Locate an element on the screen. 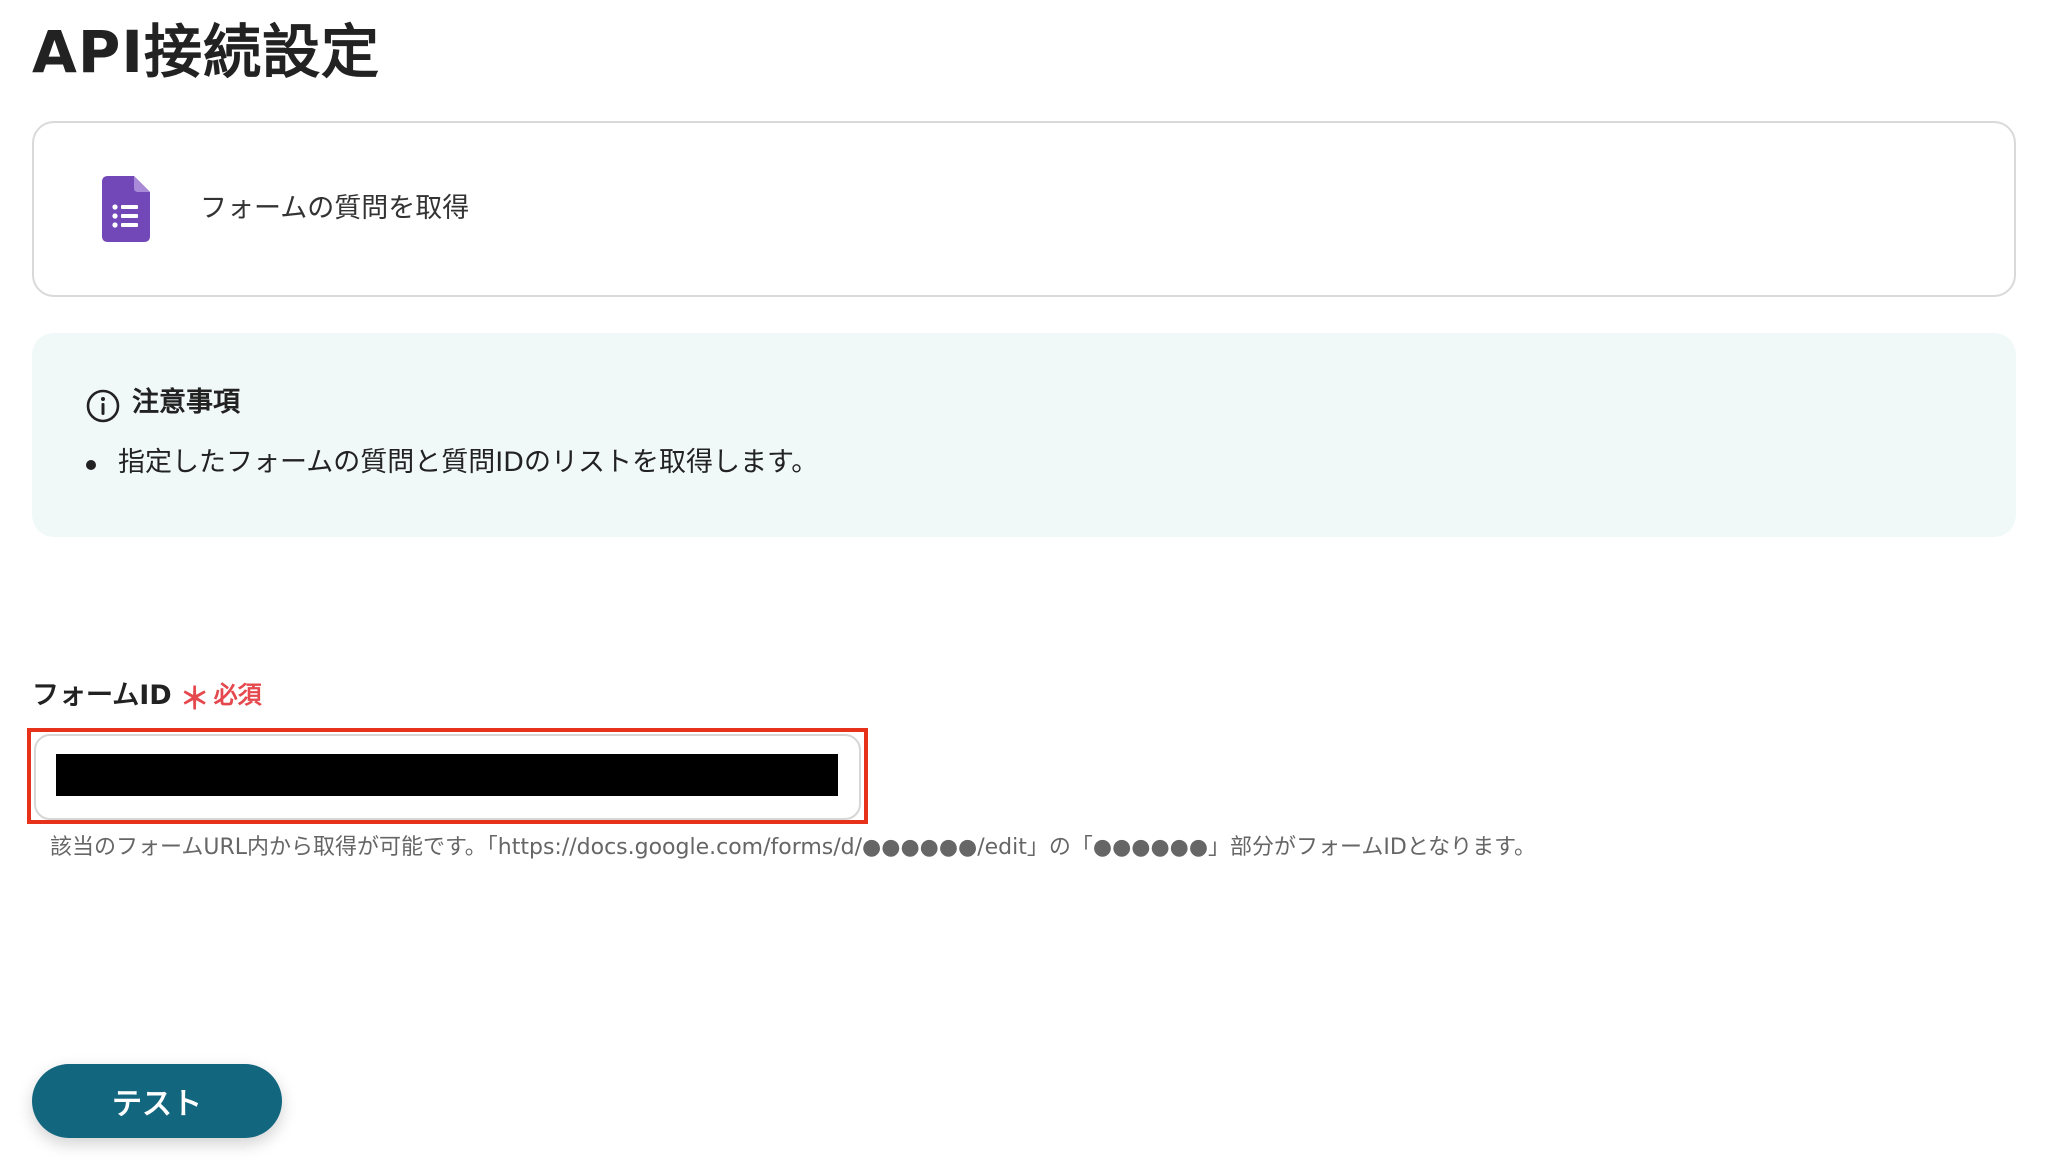 This screenshot has height=1163, width=2048. page-title: API接続設定 is located at coordinates (206, 52).